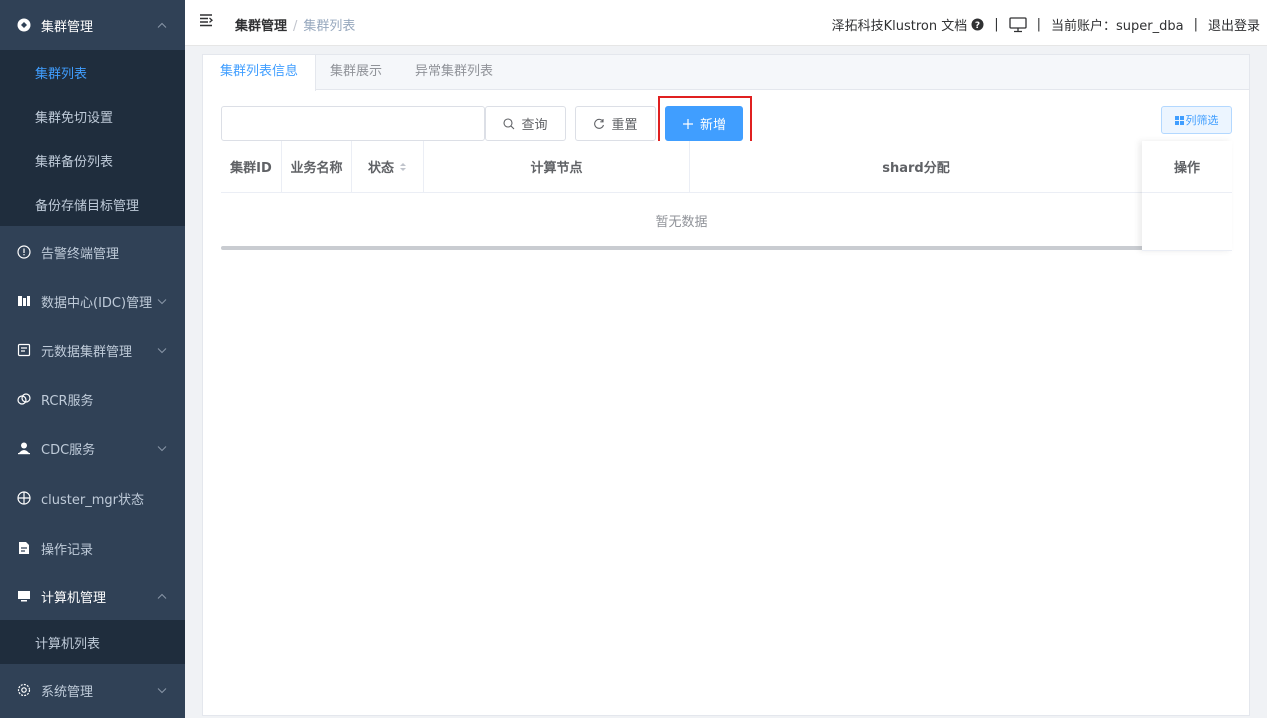 This screenshot has width=1267, height=718. I want to click on breadcrumb-item: 集群管理, so click(261, 26).